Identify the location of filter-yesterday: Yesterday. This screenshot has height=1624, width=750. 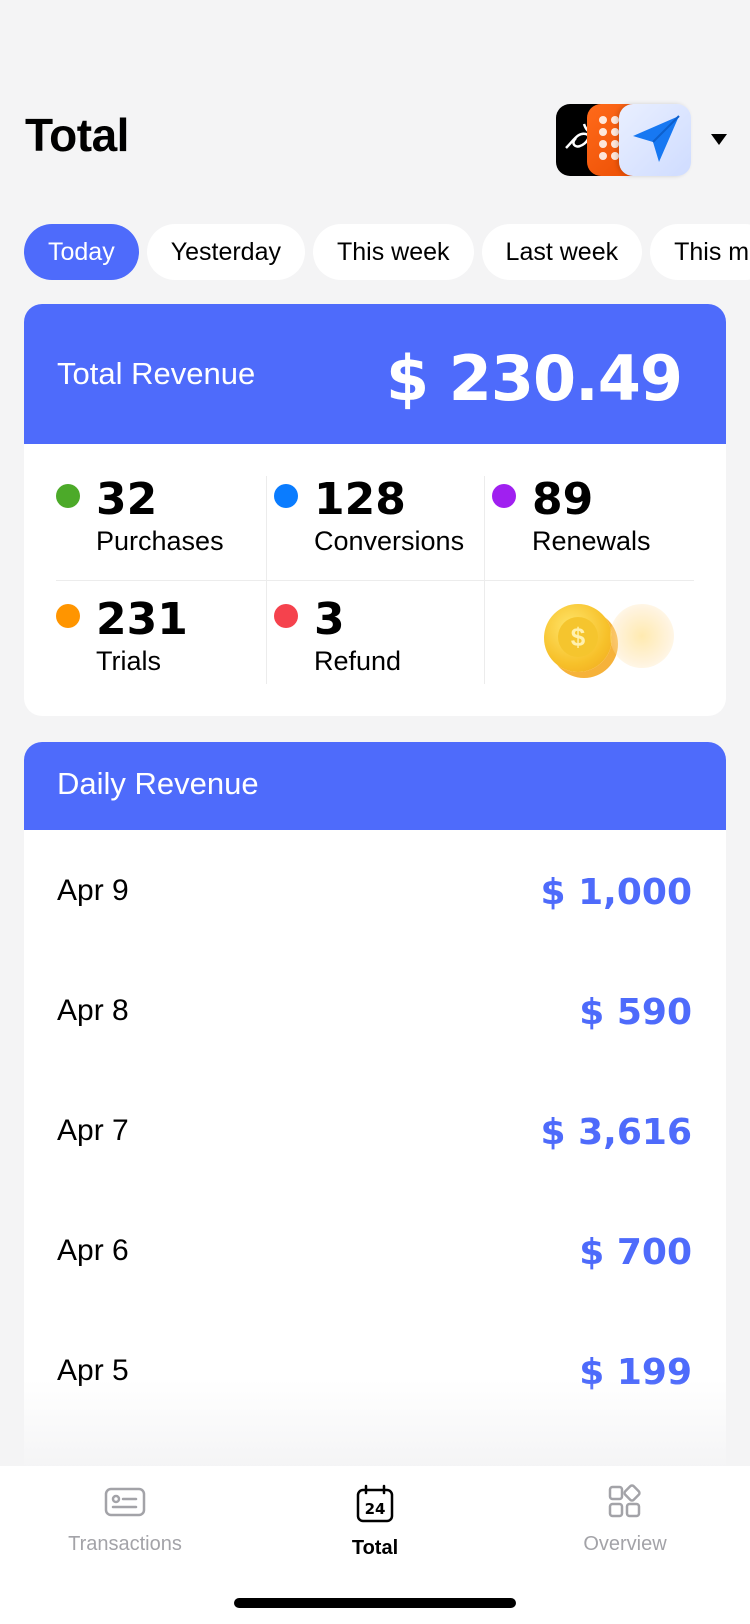
(225, 252).